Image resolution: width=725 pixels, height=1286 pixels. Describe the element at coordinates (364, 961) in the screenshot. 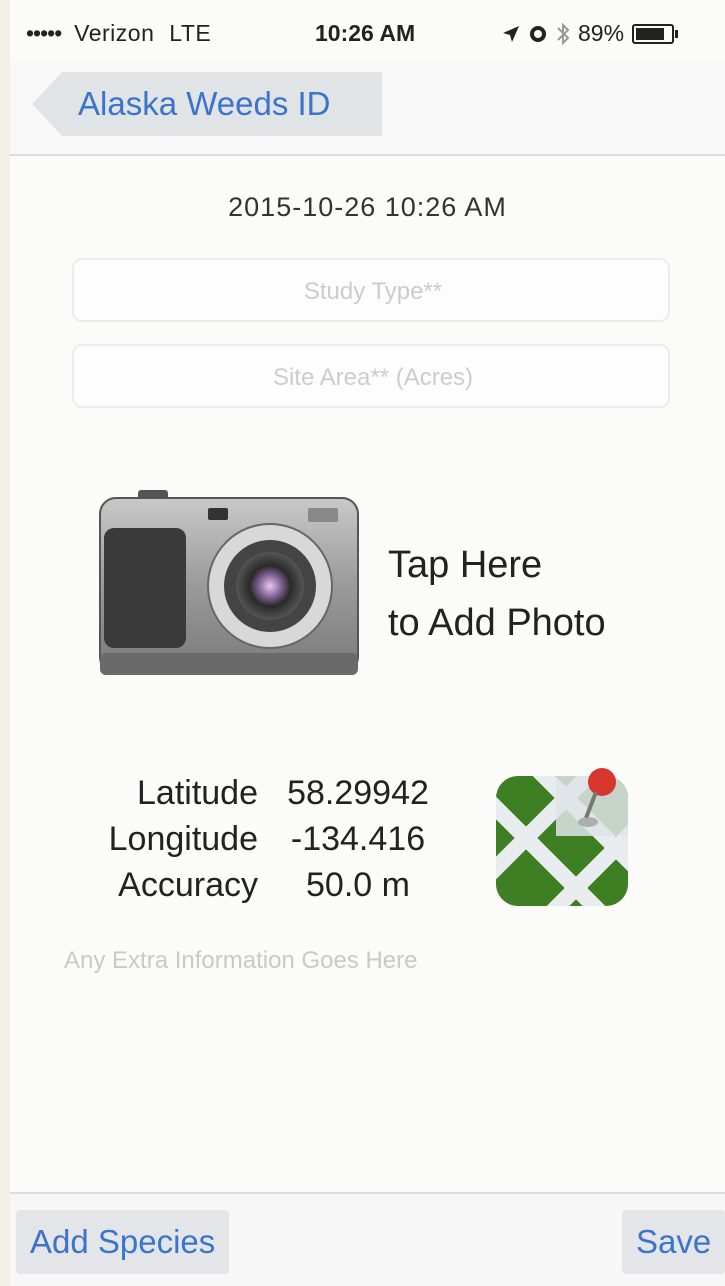

I see `extra-info-input` at that location.